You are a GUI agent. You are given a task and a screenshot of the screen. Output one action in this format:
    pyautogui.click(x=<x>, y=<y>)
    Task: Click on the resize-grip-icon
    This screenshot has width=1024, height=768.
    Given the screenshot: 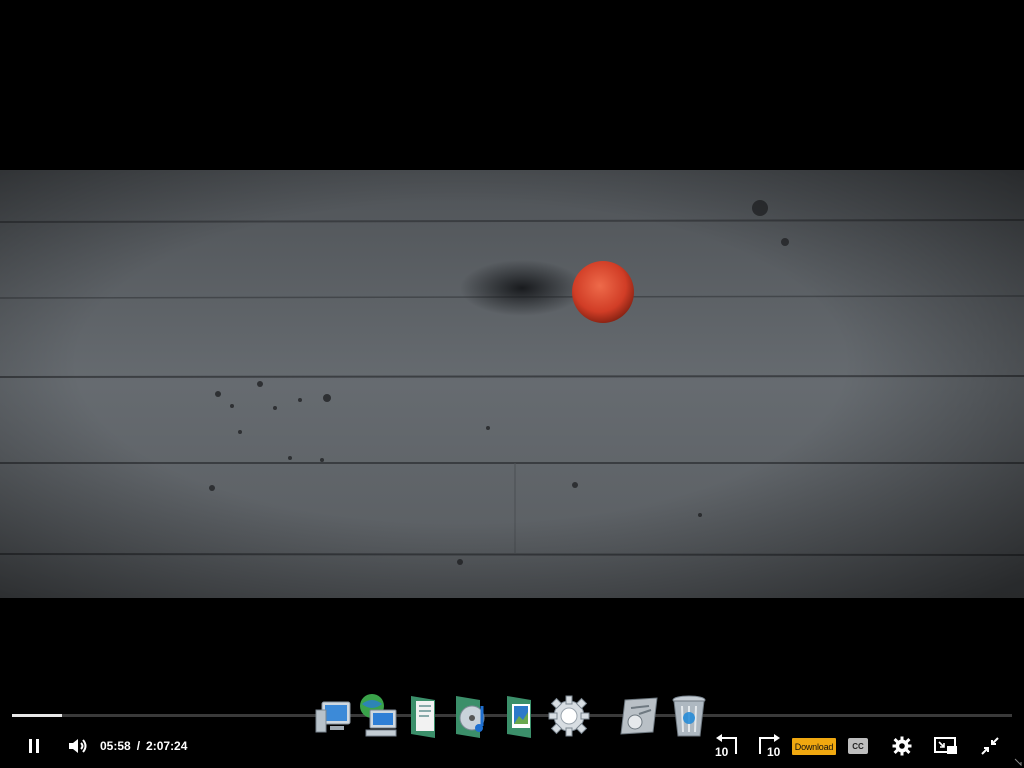 What is the action you would take?
    pyautogui.click(x=1018, y=762)
    